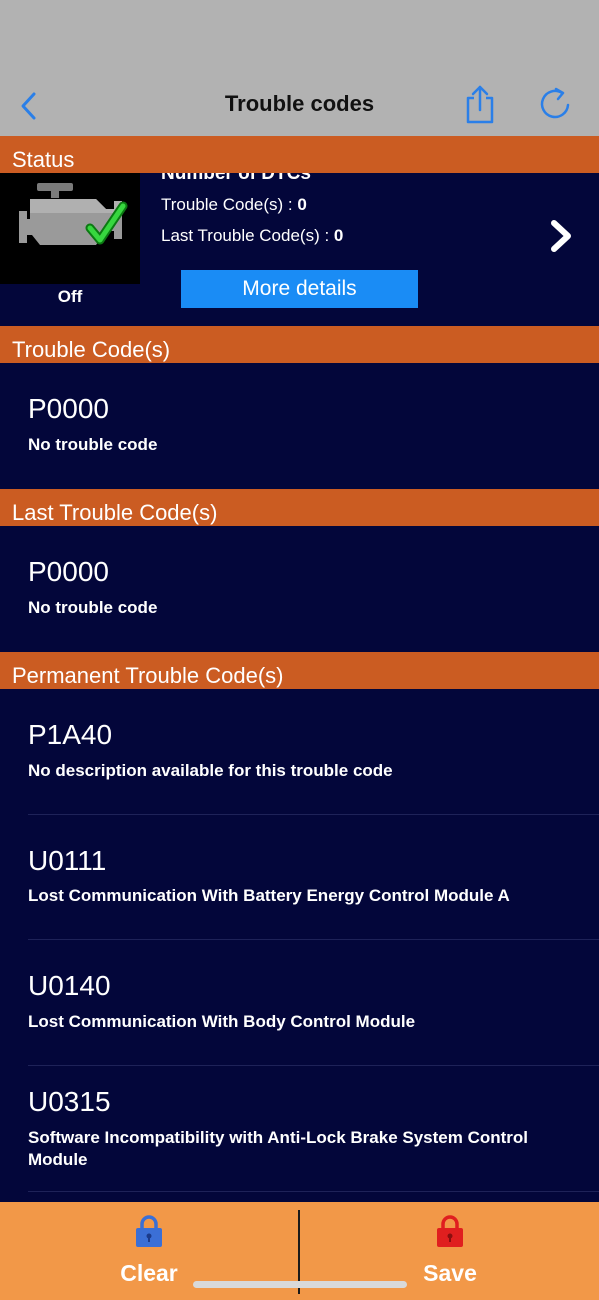 The width and height of the screenshot is (599, 1300). I want to click on page-title: Trouble codes, so click(299, 103).